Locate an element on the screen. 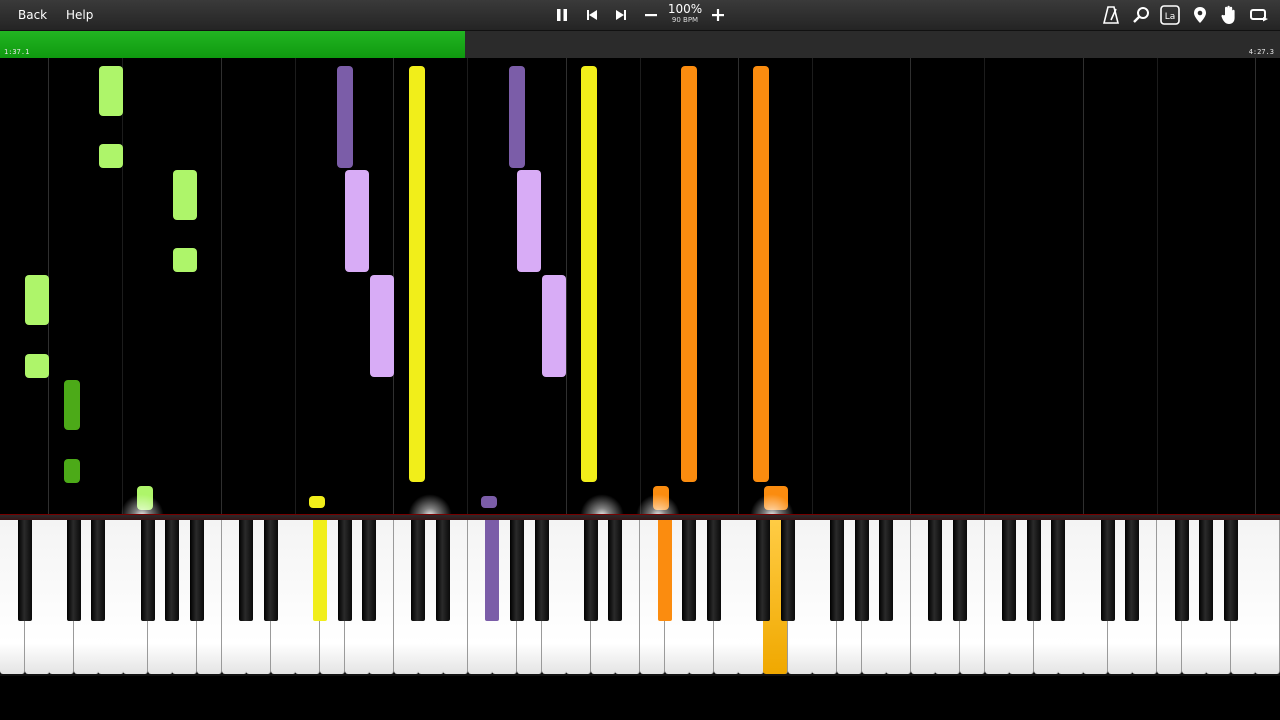 The height and width of the screenshot is (720, 1280). help-button: Help is located at coordinates (79, 15).